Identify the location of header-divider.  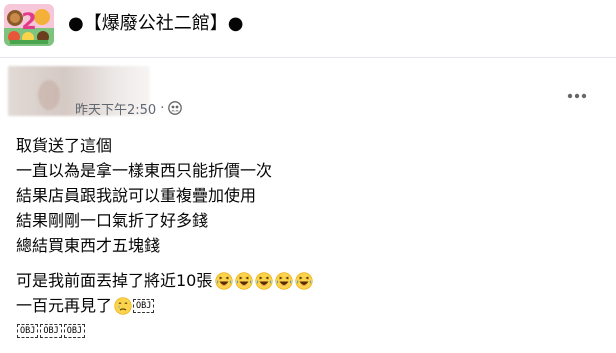
(308, 57).